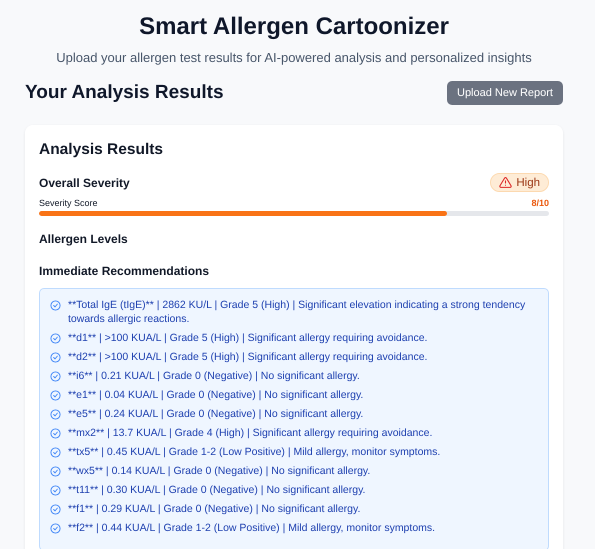  Describe the element at coordinates (252, 528) in the screenshot. I see `recommendation-text: **f2** | 0.44 KUA/L | Grade 1-2 (Low Positive) | Mild allergy, monitor symptoms.` at that location.